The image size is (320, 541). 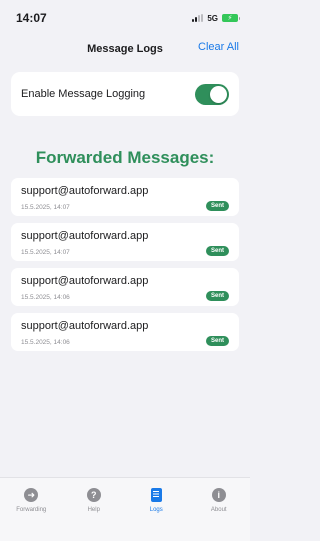 I want to click on tab-label: Logs, so click(x=156, y=510).